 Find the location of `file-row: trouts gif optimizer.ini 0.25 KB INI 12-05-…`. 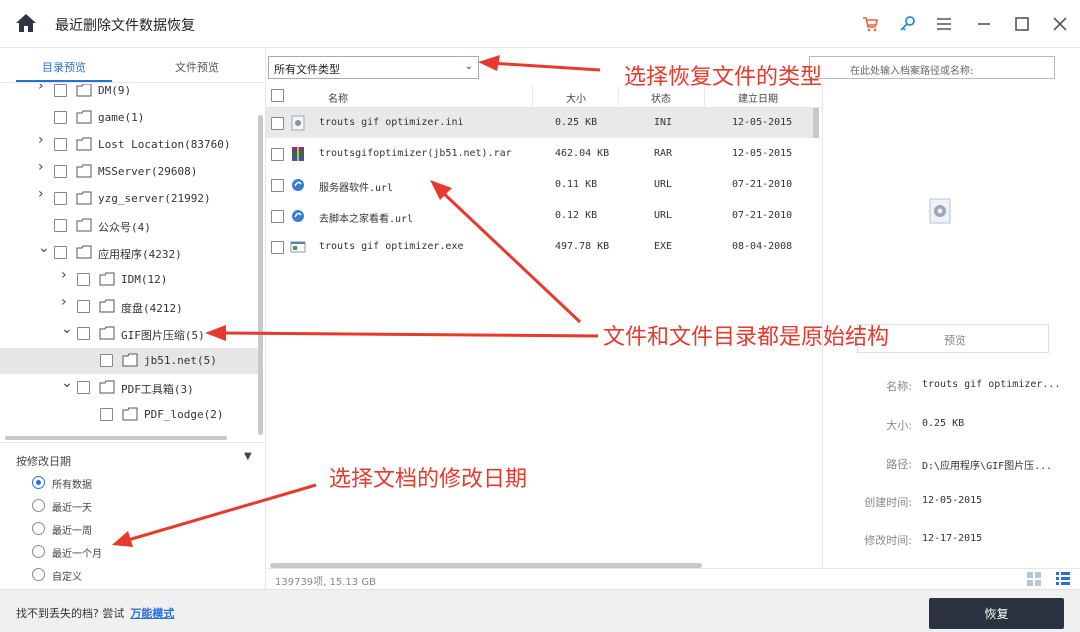

file-row: trouts gif optimizer.ini 0.25 KB INI 12-05-… is located at coordinates (540, 123).